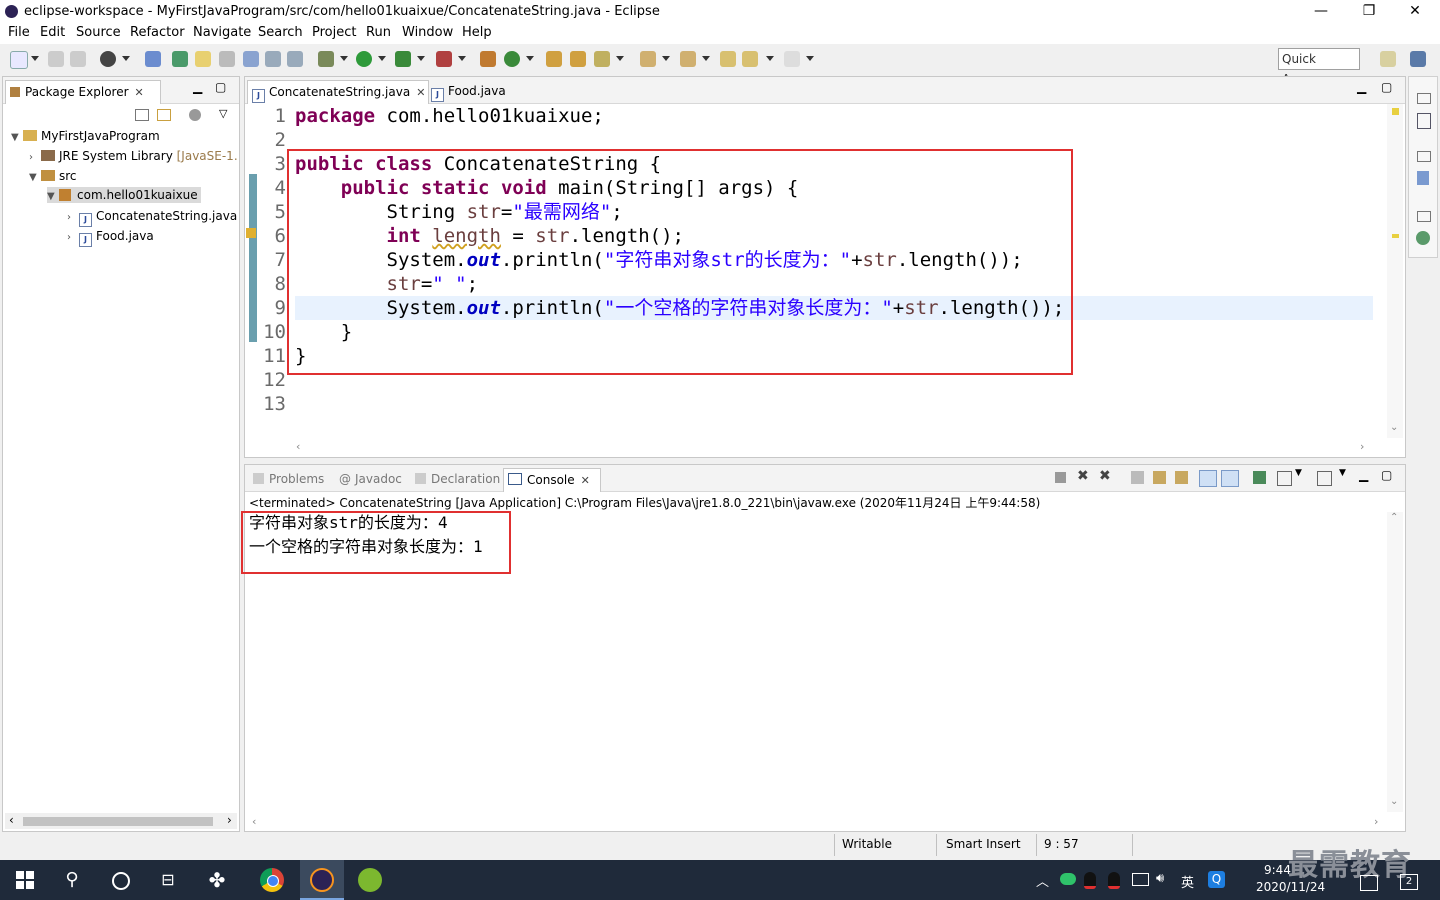 The width and height of the screenshot is (1440, 900). What do you see at coordinates (118, 821) in the screenshot?
I see `scroll-thumb` at bounding box center [118, 821].